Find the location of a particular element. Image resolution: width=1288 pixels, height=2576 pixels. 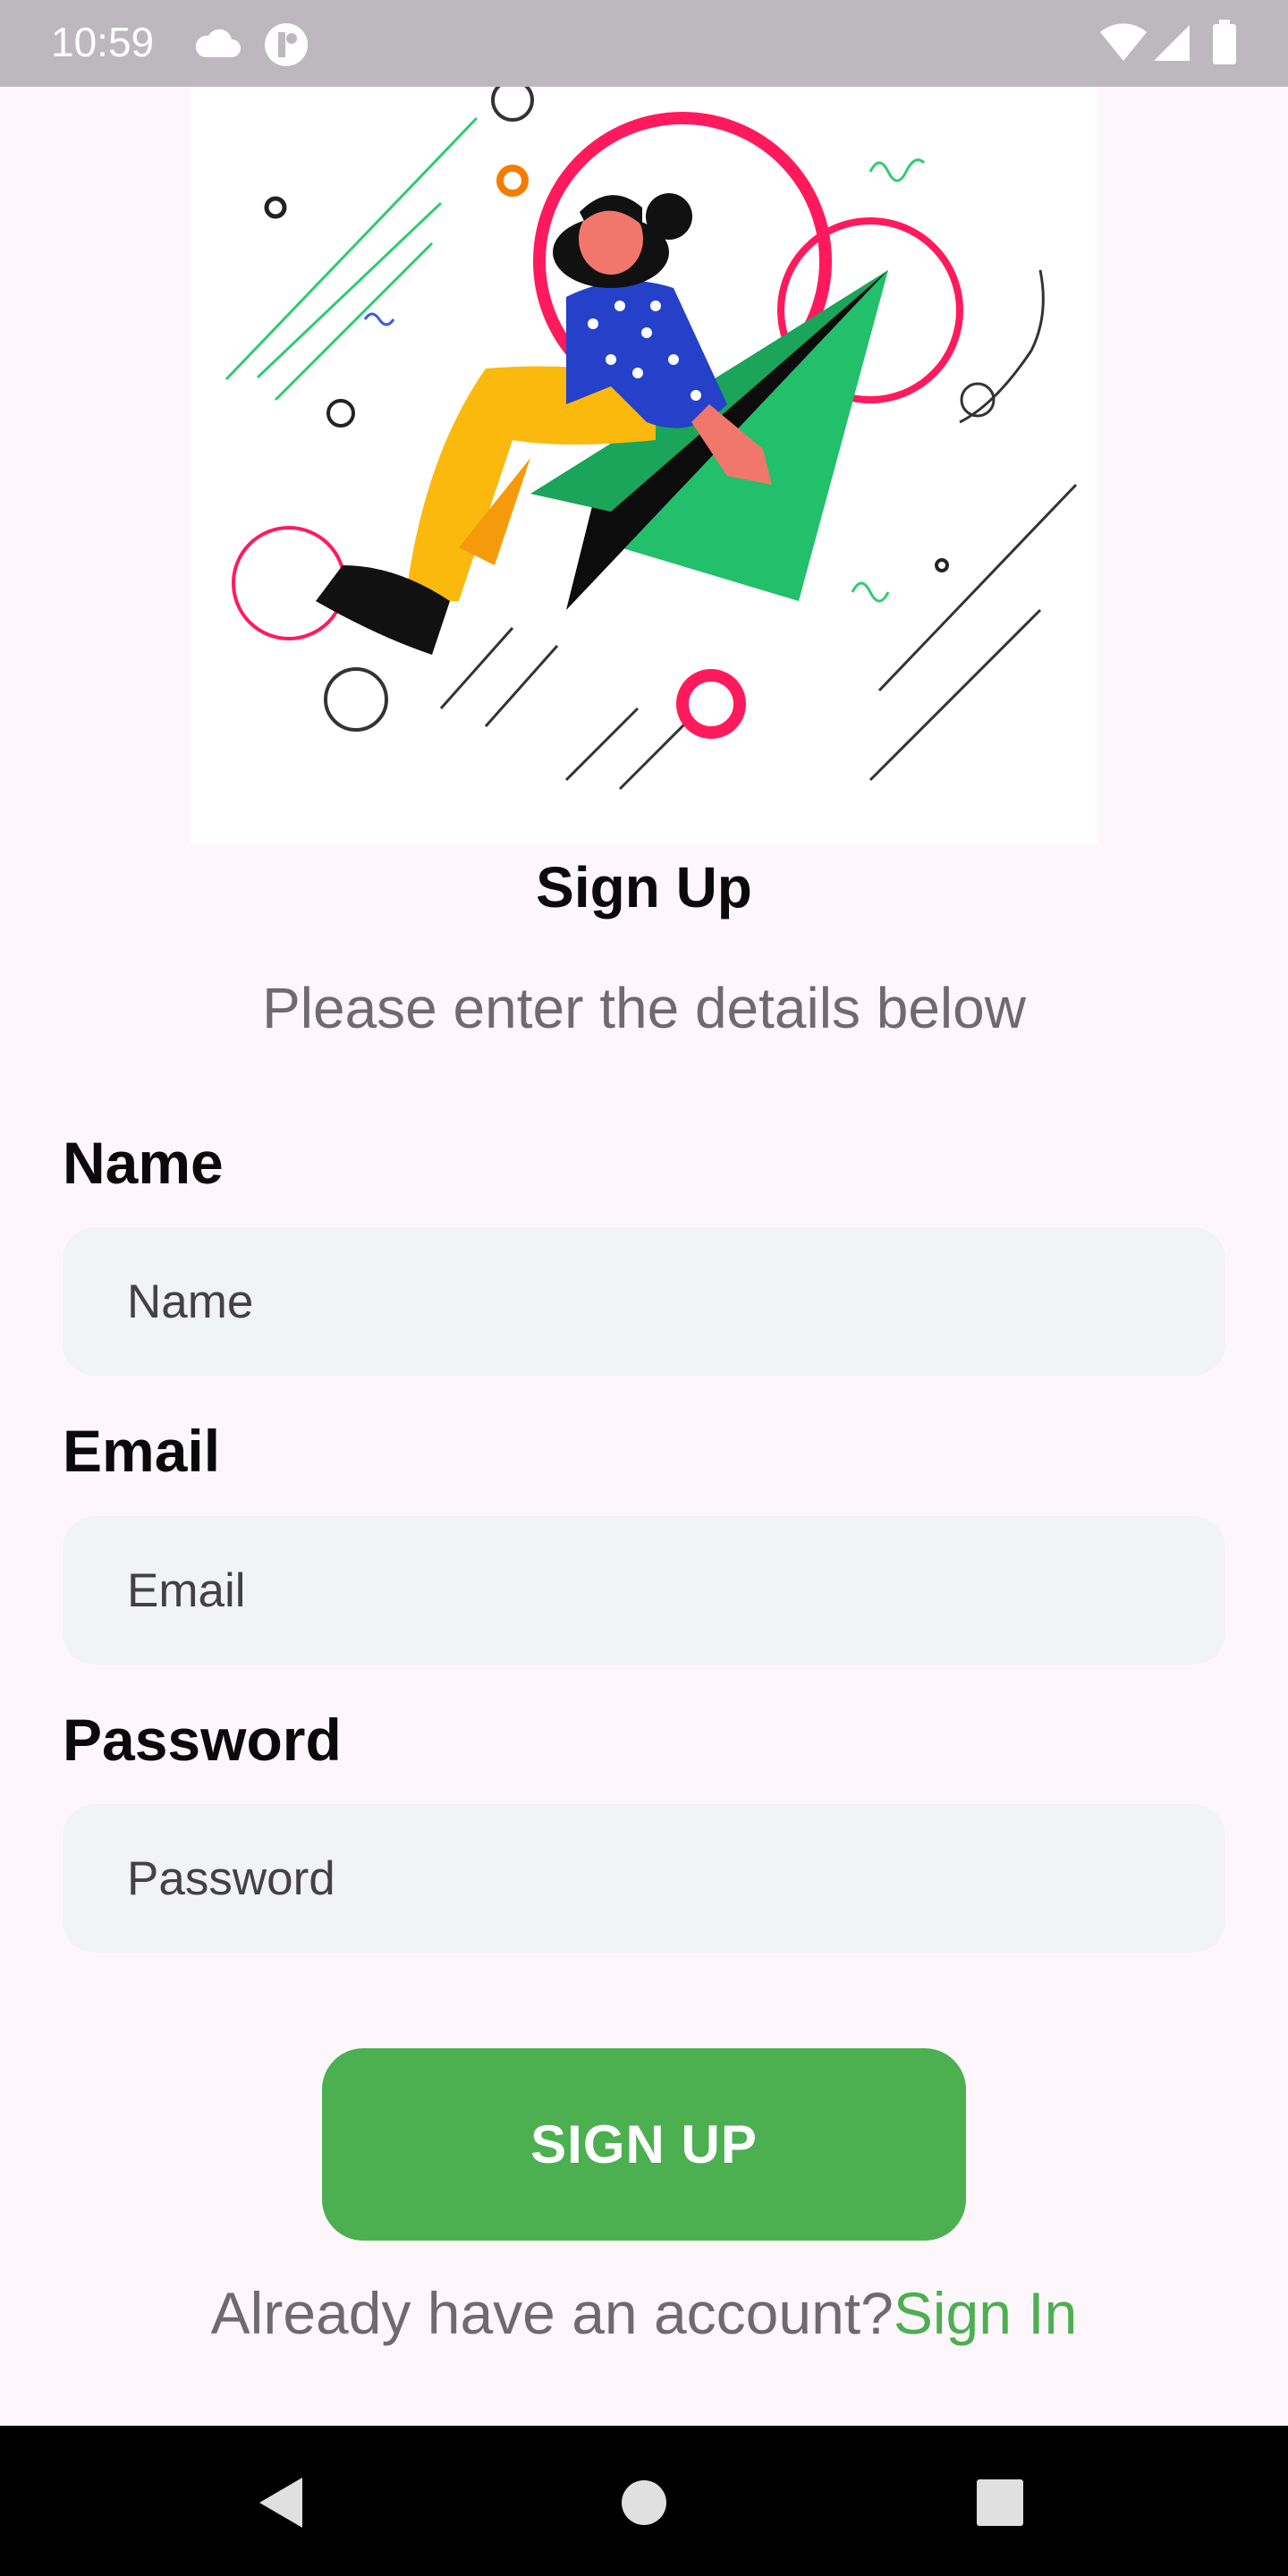

navigation-bar is located at coordinates (644, 2501).